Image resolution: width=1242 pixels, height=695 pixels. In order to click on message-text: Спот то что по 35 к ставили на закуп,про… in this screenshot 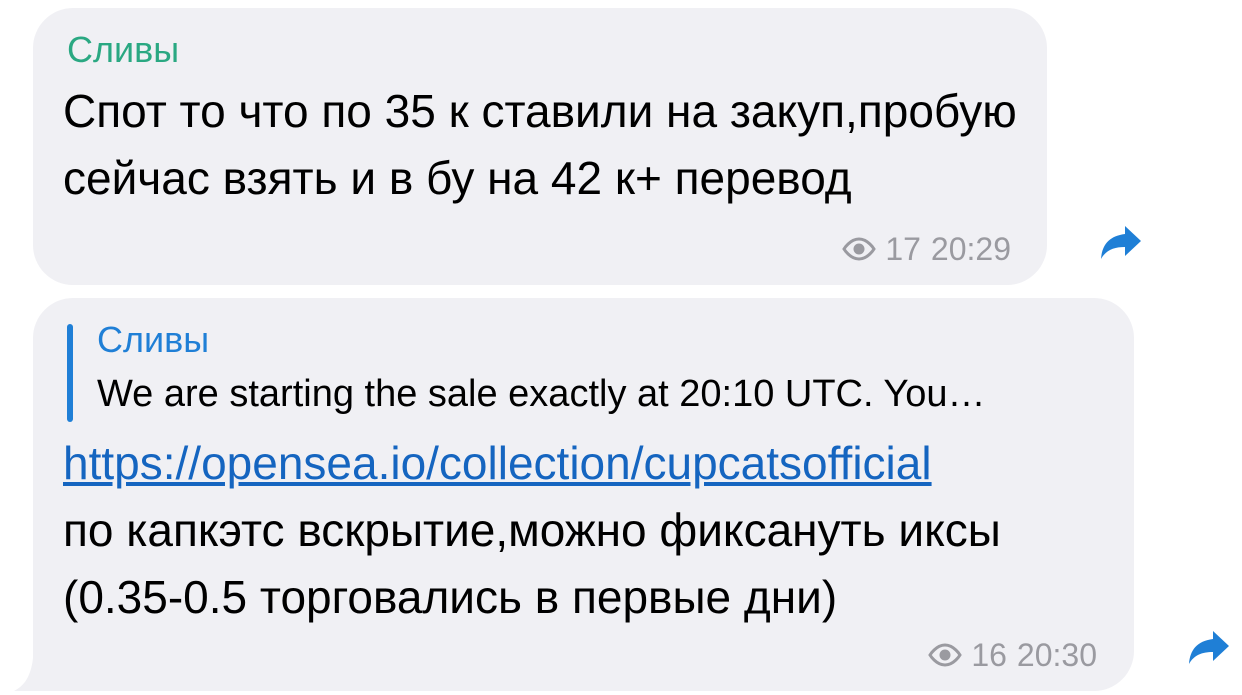, I will do `click(540, 144)`.